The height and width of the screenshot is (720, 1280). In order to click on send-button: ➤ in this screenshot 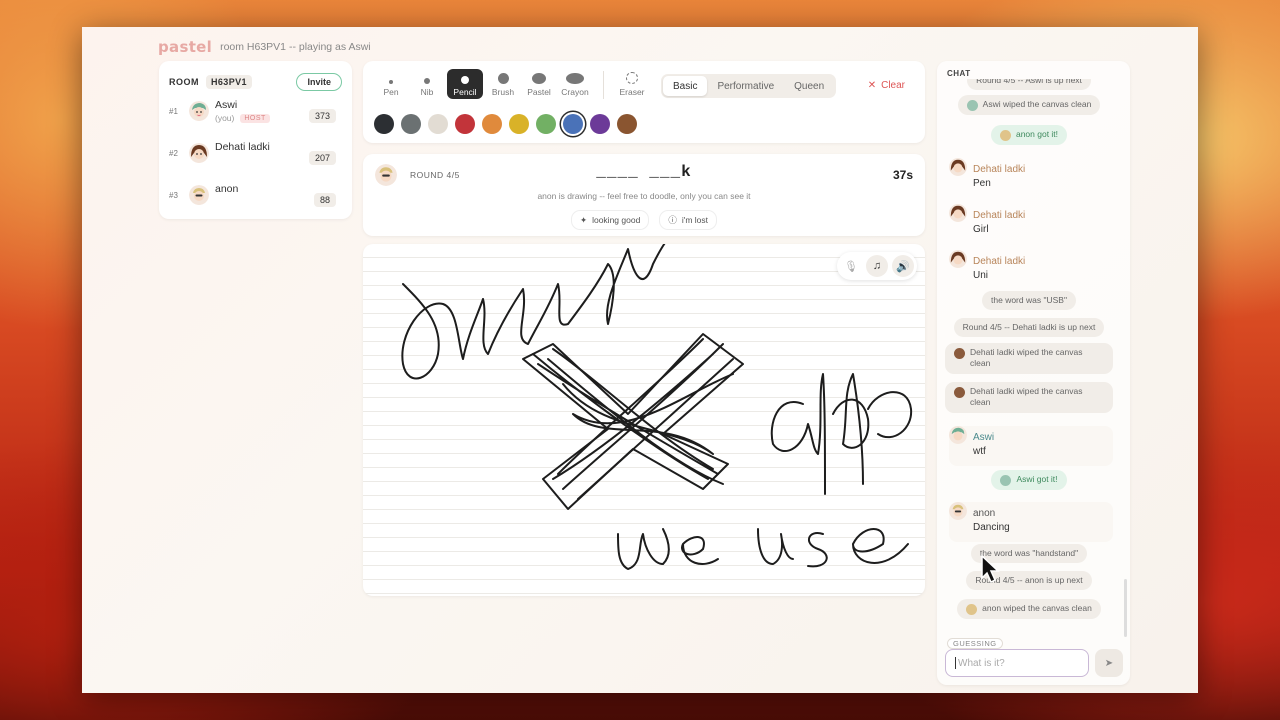, I will do `click(1109, 663)`.